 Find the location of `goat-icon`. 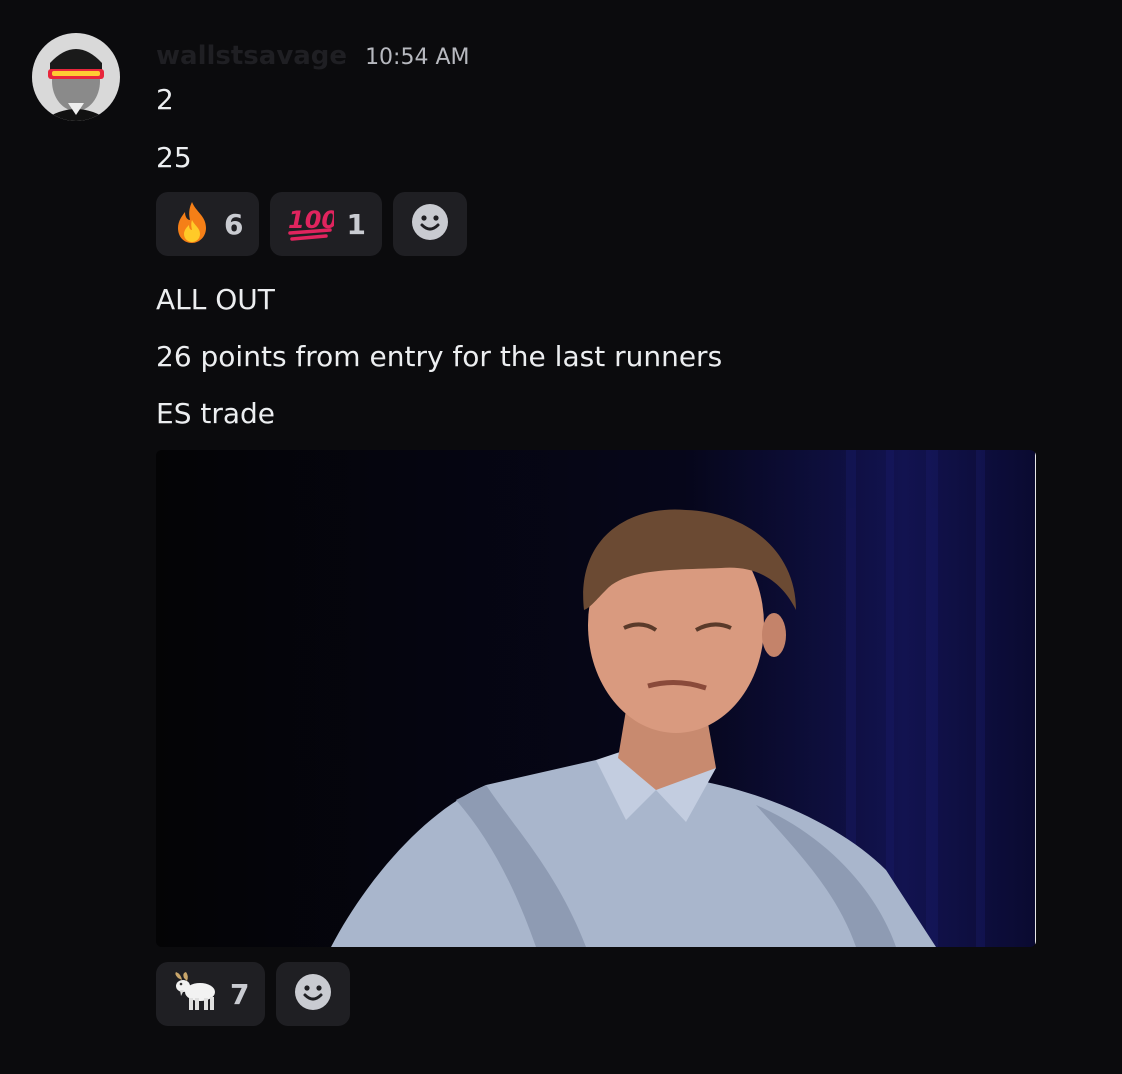

goat-icon is located at coordinates (195, 994).